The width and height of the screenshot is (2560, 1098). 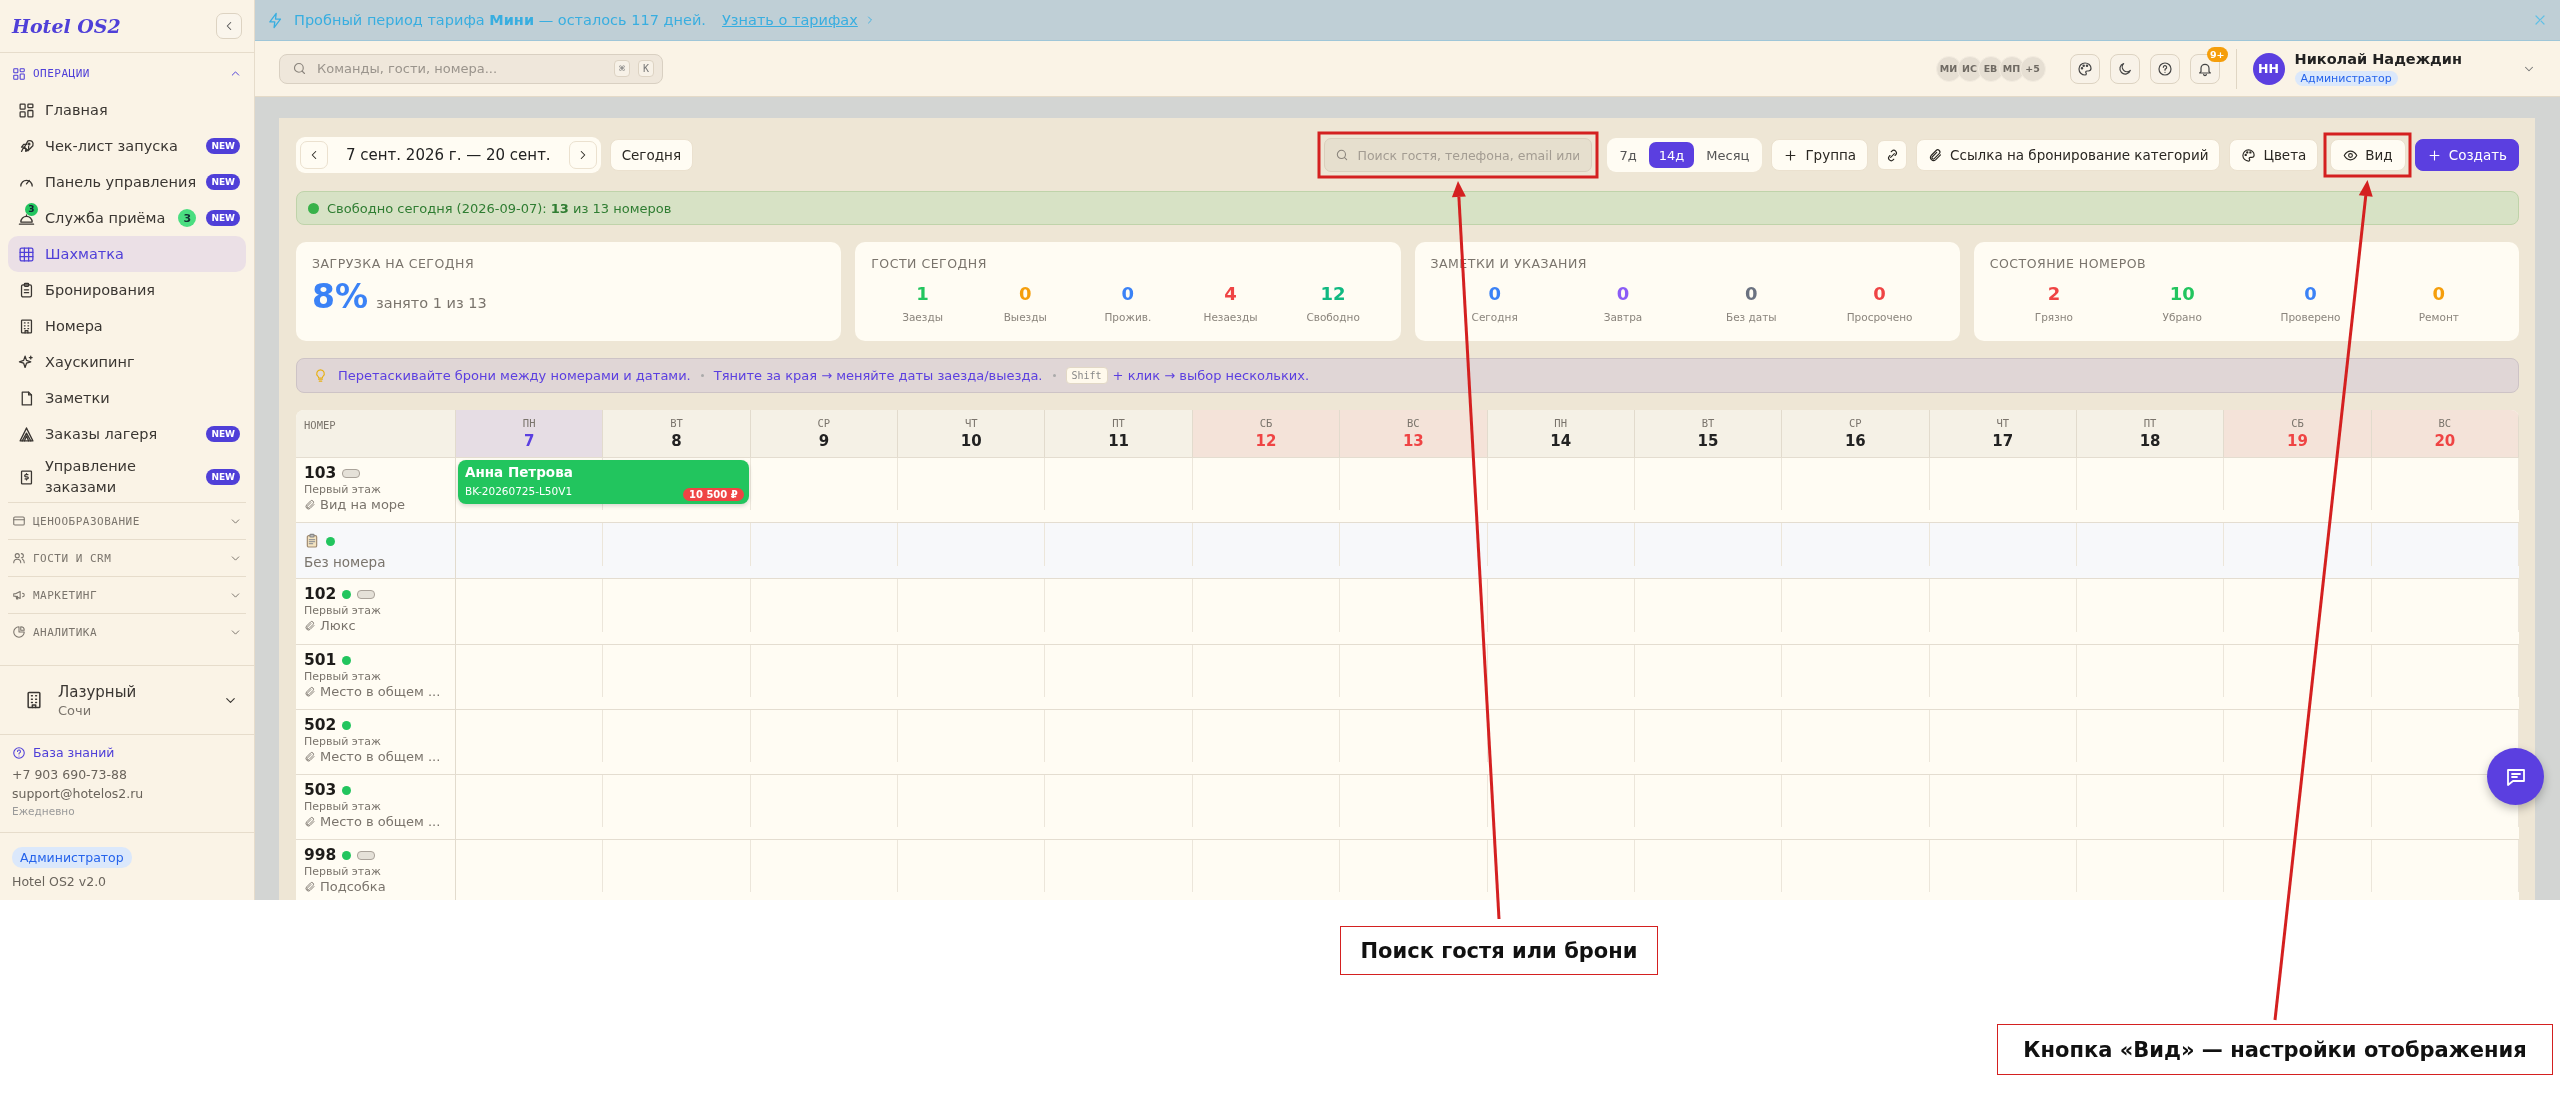 What do you see at coordinates (1468, 155) in the screenshot?
I see `search-input: Поиск гостя, телефона, email или` at bounding box center [1468, 155].